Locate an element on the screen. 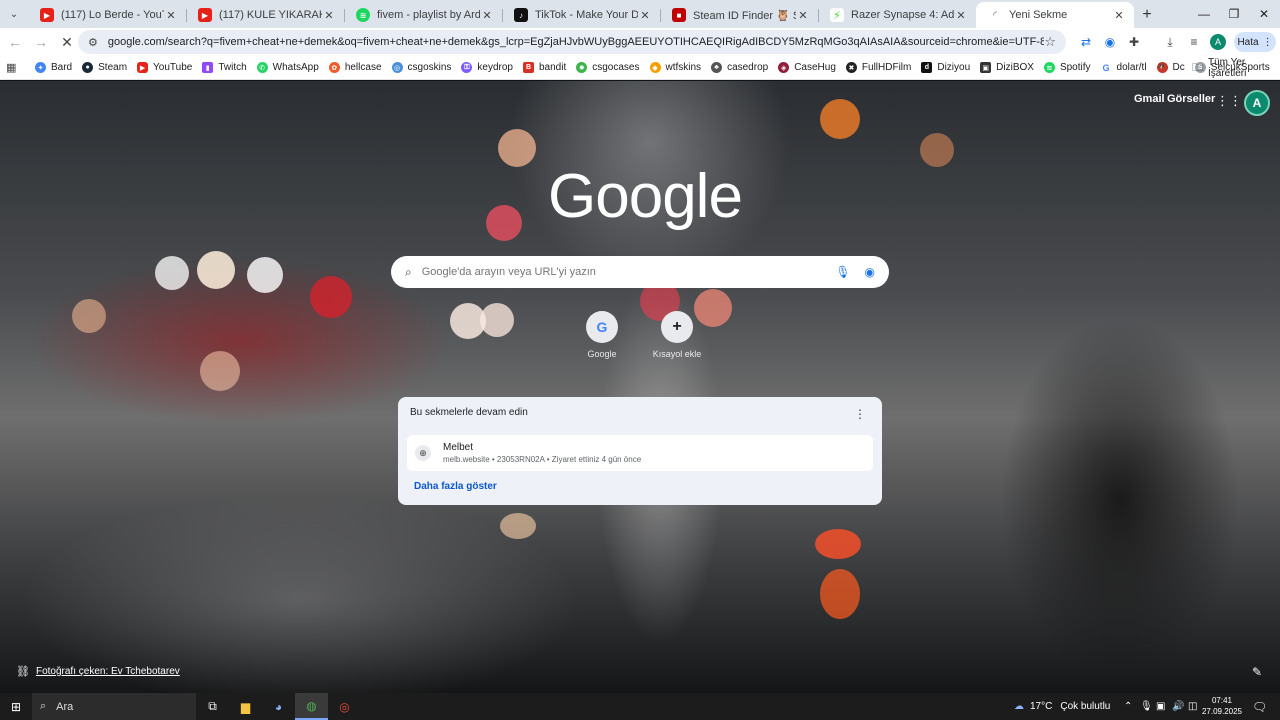 The image size is (1280, 720). volume-icon: 🔊 is located at coordinates (1178, 706).